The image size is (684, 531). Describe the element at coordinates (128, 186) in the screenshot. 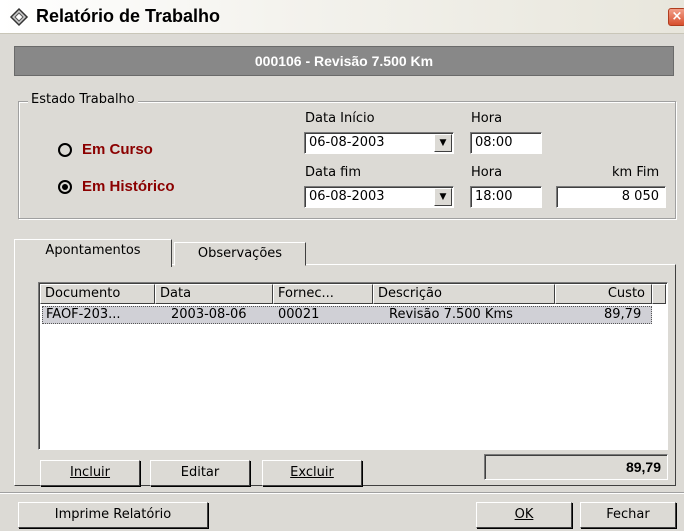

I see `radio-em-historico-label: Em Histórico` at that location.